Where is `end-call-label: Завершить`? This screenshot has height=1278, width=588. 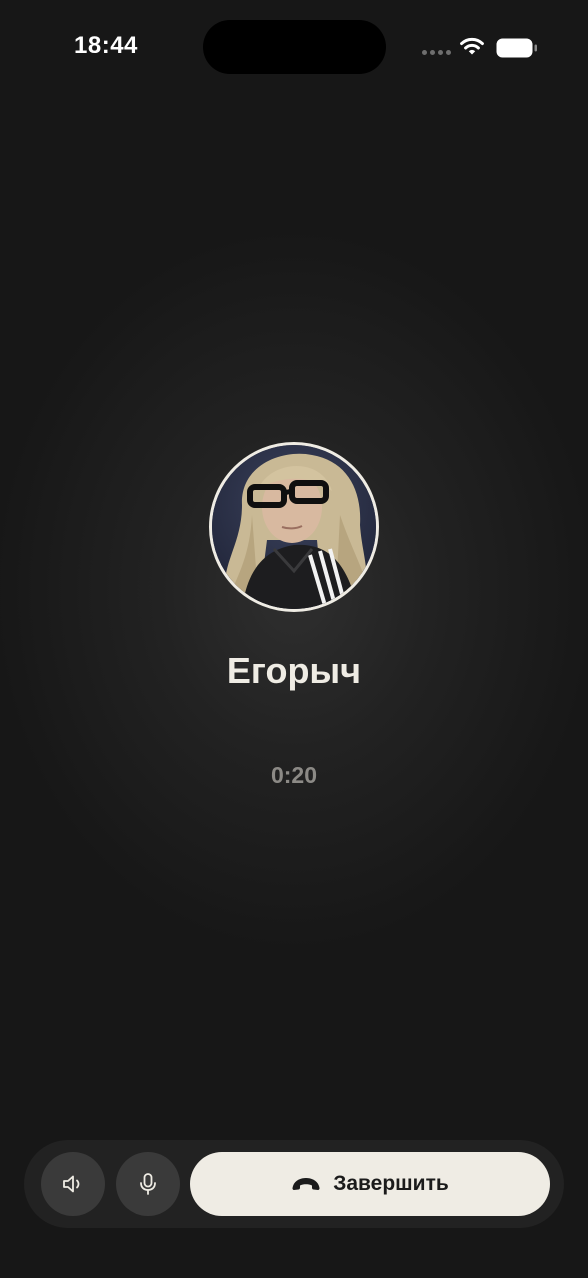 end-call-label: Завершить is located at coordinates (391, 1183).